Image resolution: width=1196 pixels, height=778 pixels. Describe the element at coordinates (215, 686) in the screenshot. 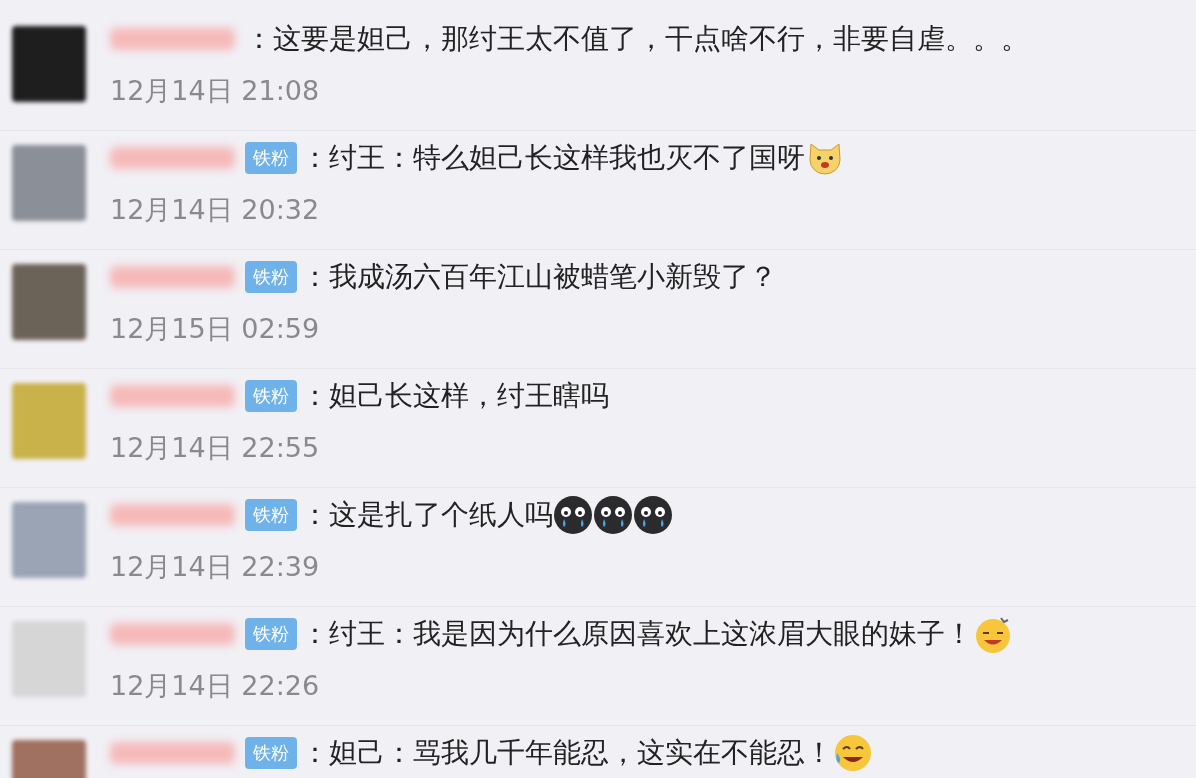

I see `comment-time: 12月14日 22:26` at that location.